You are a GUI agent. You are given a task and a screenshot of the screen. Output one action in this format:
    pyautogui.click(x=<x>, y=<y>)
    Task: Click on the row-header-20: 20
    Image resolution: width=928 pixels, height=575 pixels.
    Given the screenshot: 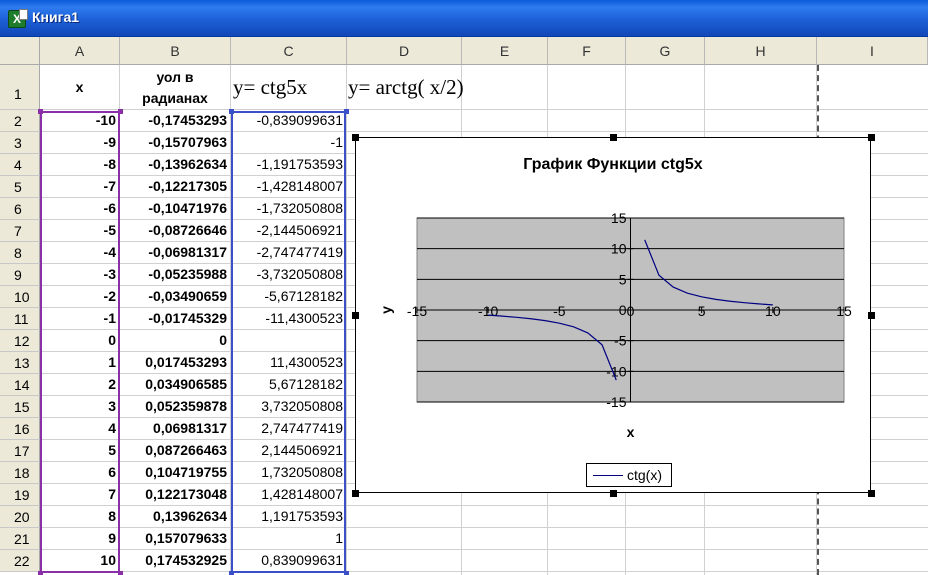 What is the action you would take?
    pyautogui.click(x=20, y=517)
    